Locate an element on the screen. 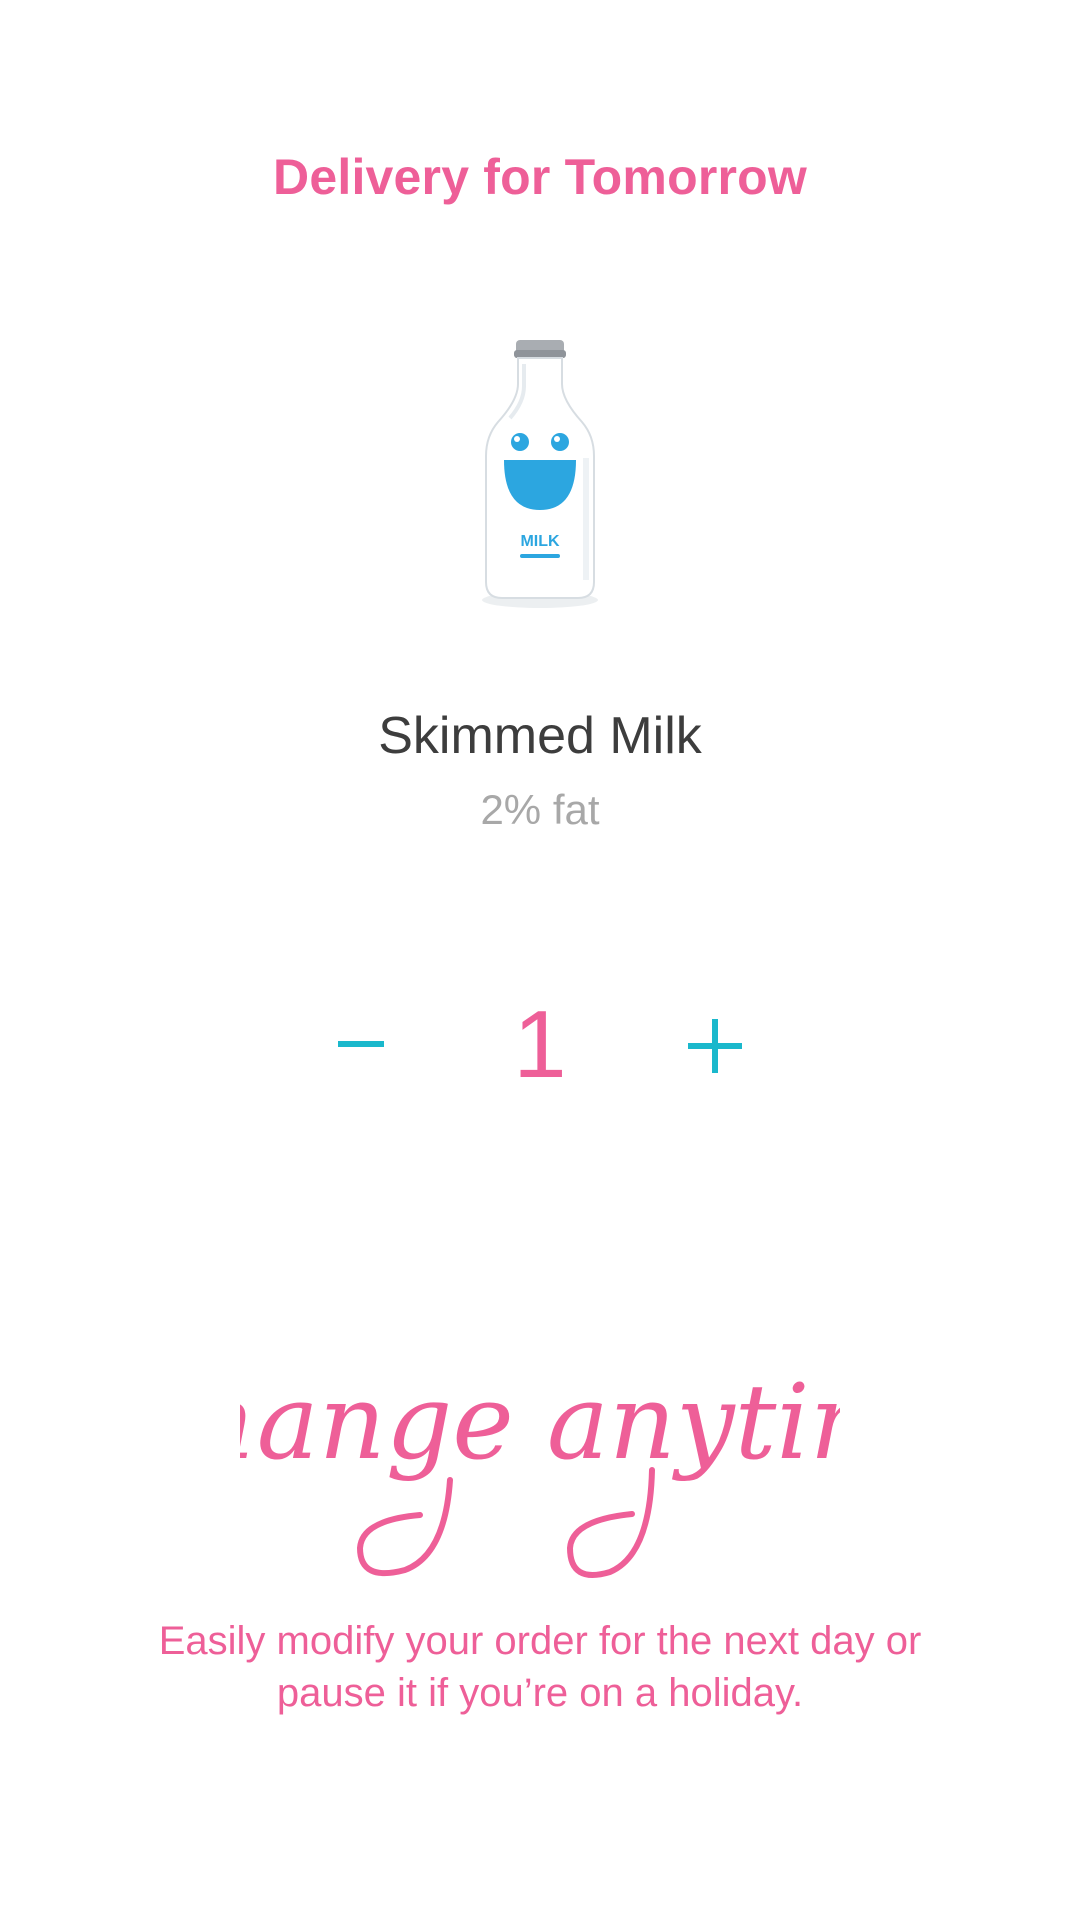  plus-icon is located at coordinates (715, 1046).